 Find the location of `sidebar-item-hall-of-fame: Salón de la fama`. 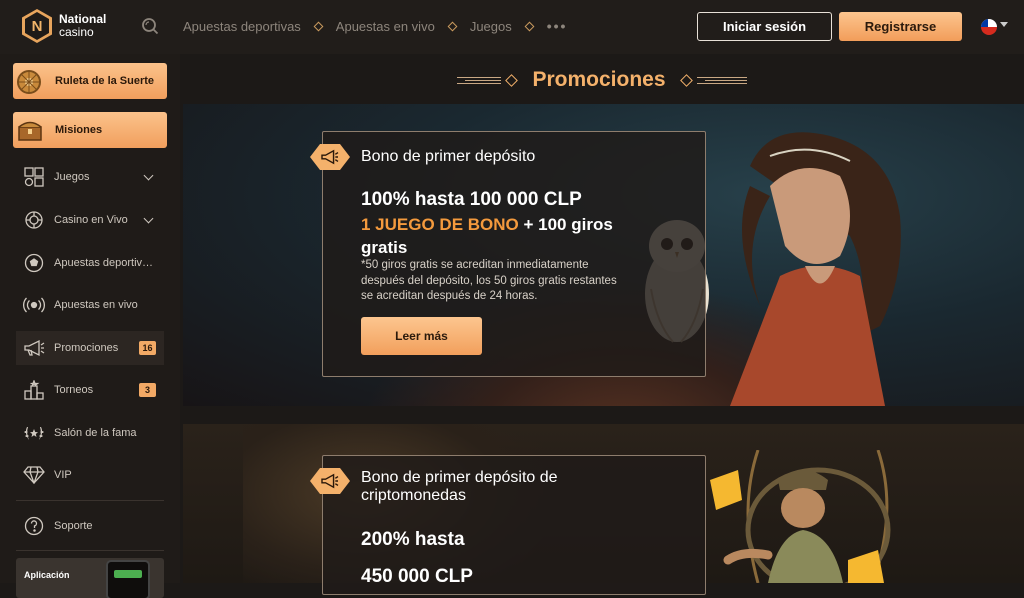

sidebar-item-hall-of-fame: Salón de la fama is located at coordinates (90, 433).